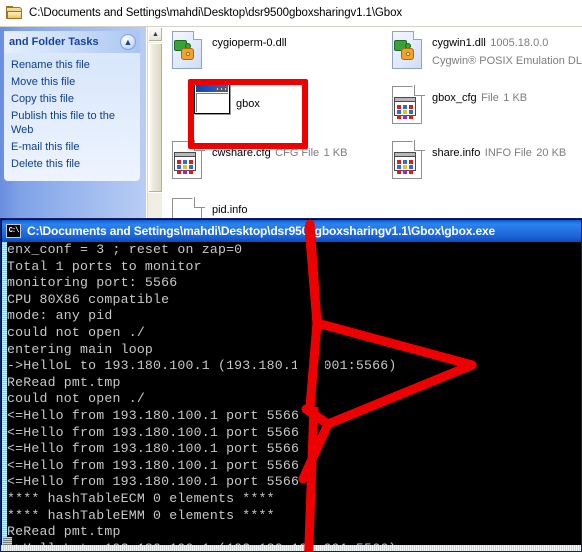 The image size is (582, 552). Describe the element at coordinates (490, 98) in the screenshot. I see `file-meta-type: File` at that location.